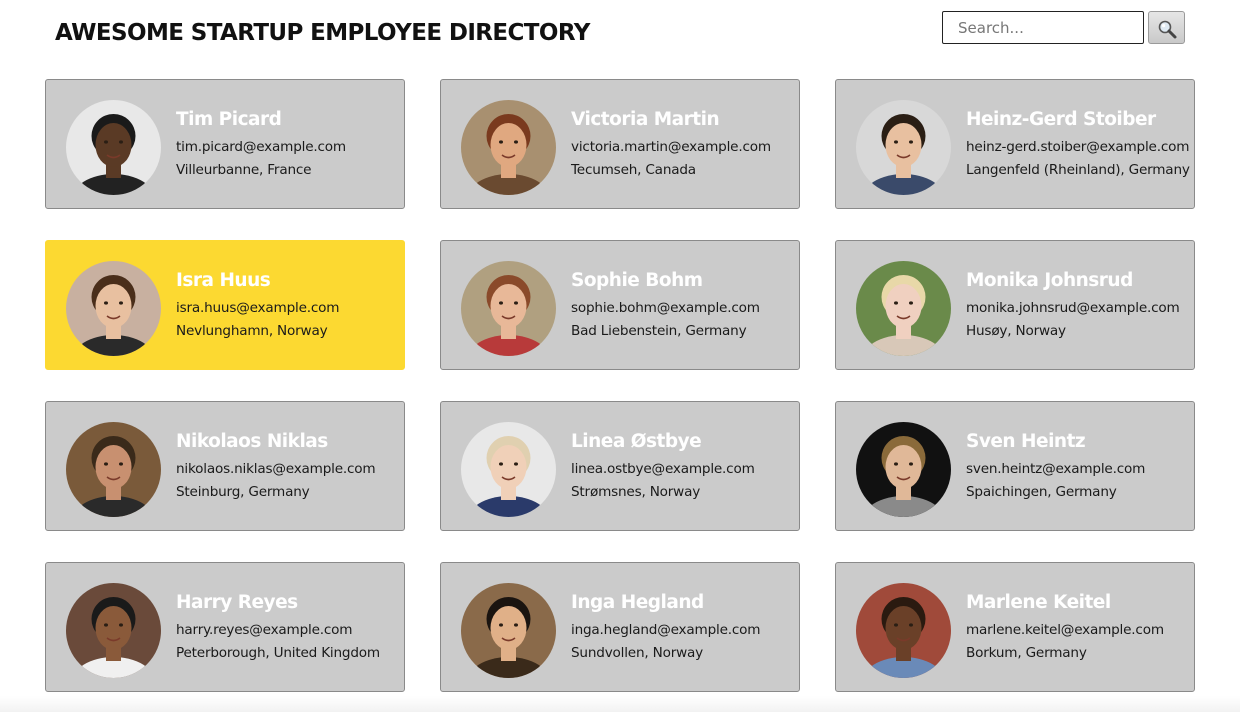 This screenshot has width=1240, height=712. I want to click on employee-location: Sundvollen, Norway, so click(637, 653).